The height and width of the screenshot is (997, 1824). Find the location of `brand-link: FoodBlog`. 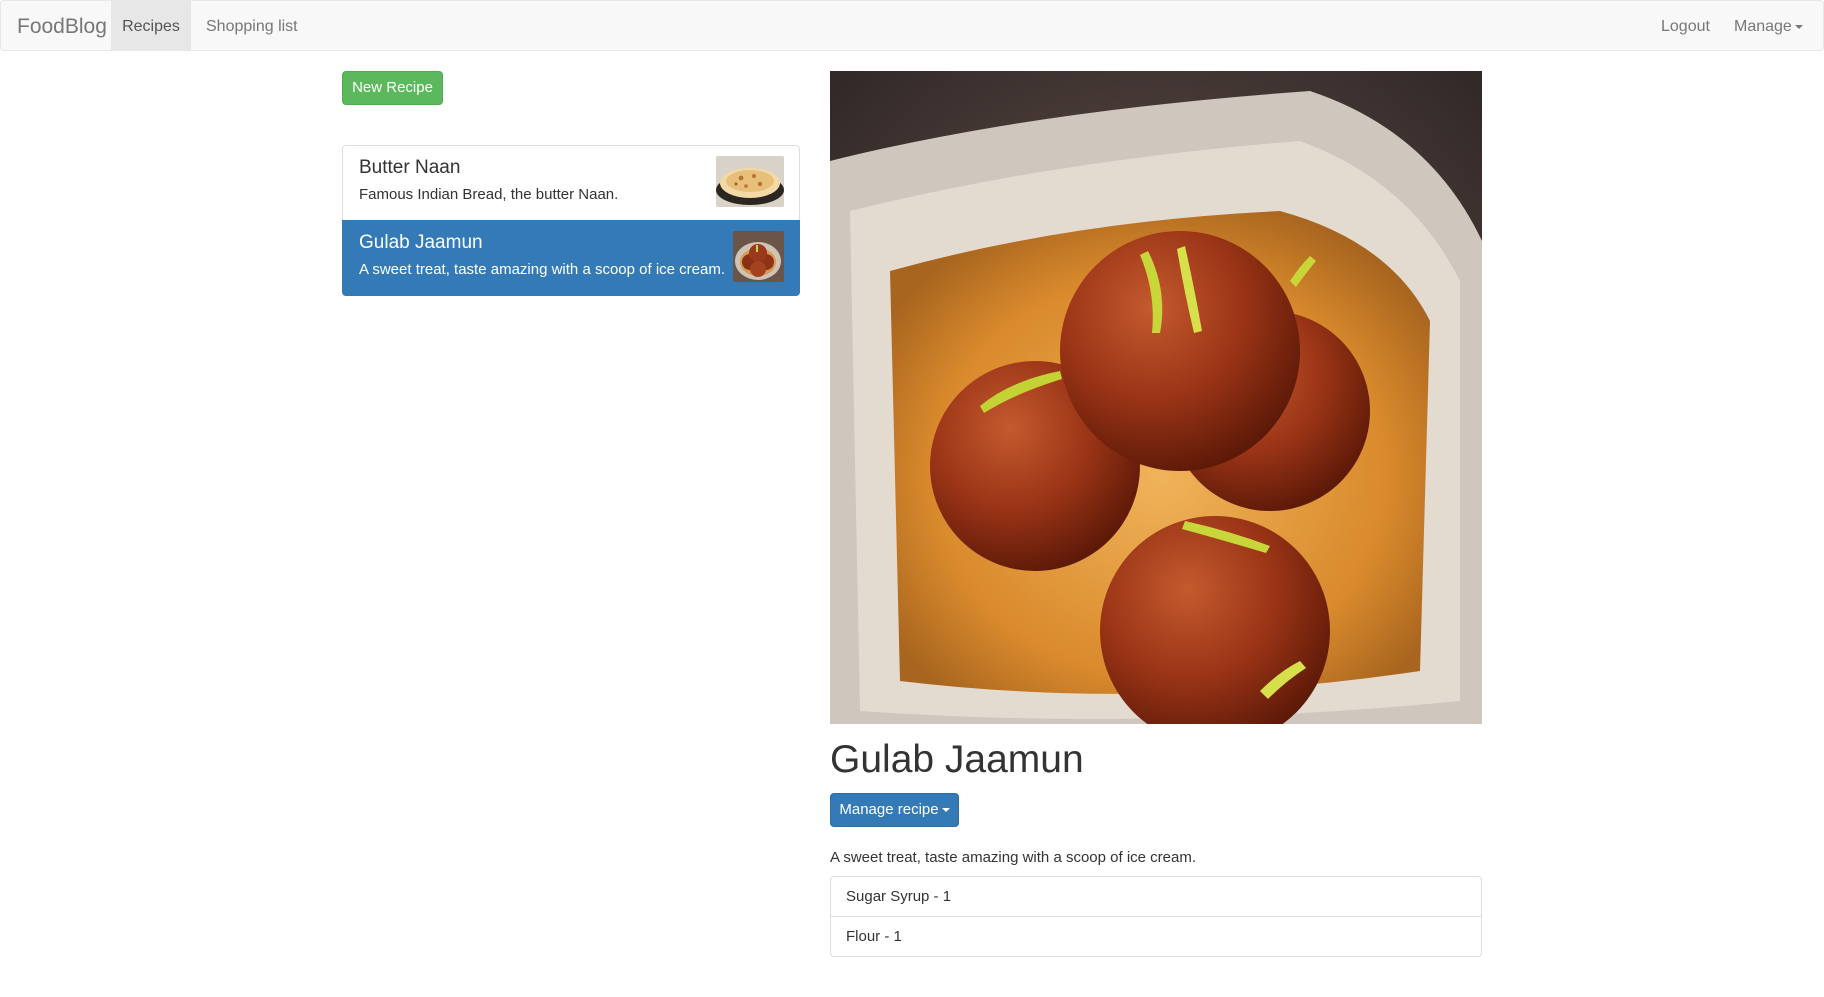

brand-link: FoodBlog is located at coordinates (62, 27).